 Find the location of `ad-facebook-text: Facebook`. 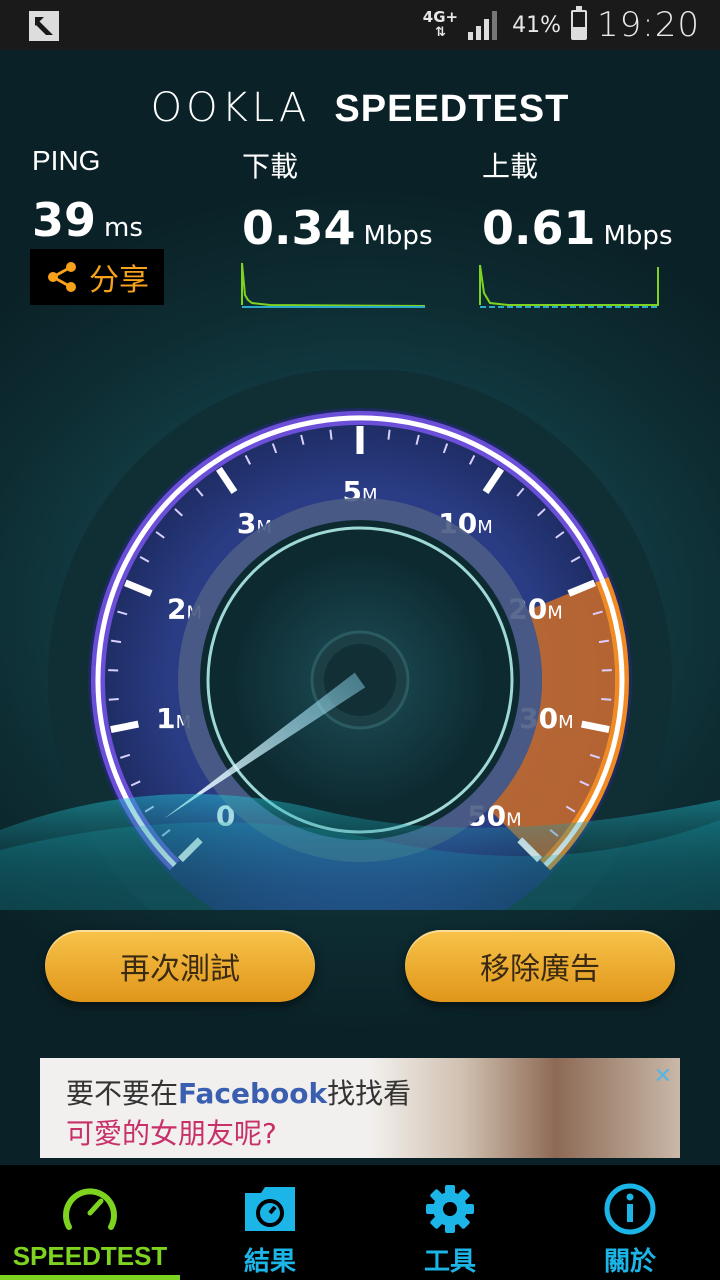

ad-facebook-text: Facebook is located at coordinates (253, 1093).